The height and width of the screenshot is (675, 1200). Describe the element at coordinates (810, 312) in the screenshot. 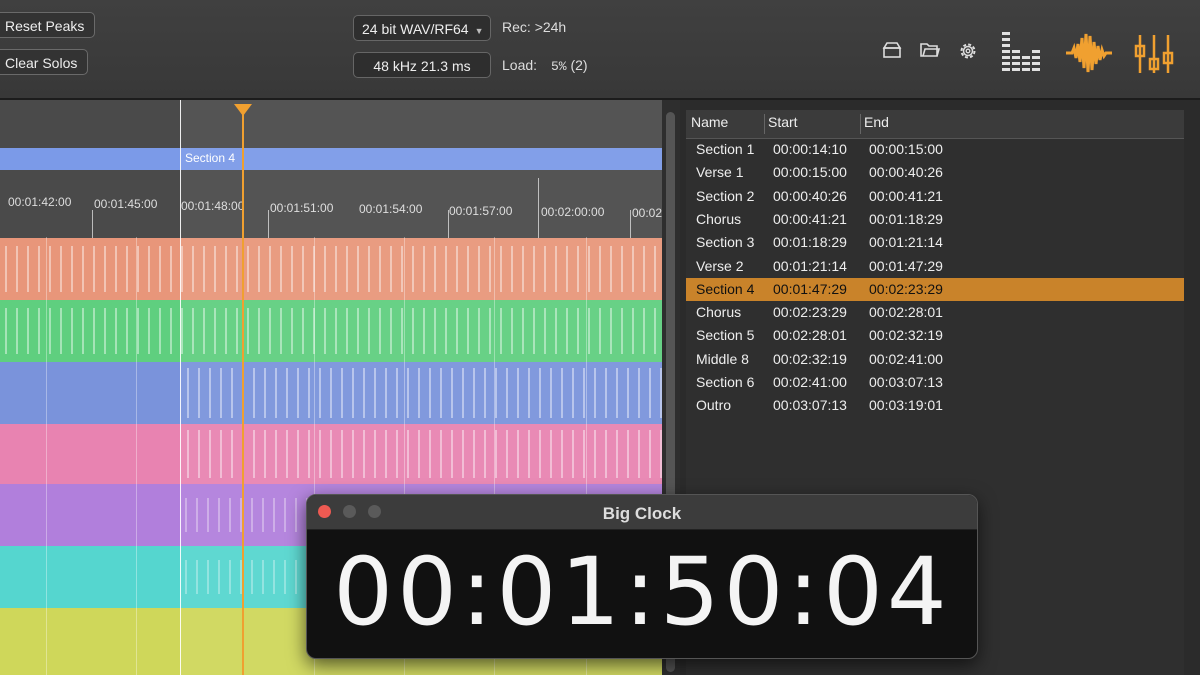

I see `marker-start: 00:02:23:29` at that location.